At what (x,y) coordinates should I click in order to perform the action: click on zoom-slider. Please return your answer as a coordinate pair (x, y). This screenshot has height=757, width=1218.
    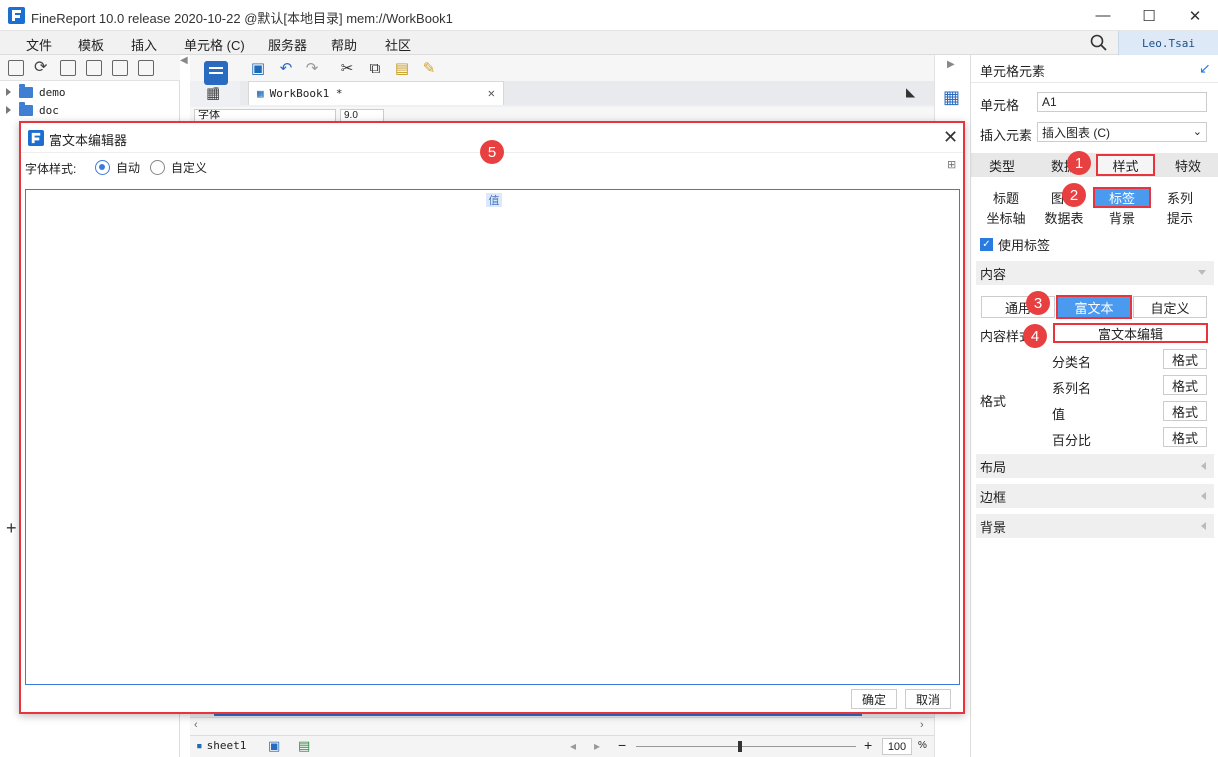
    Looking at the image, I should click on (746, 746).